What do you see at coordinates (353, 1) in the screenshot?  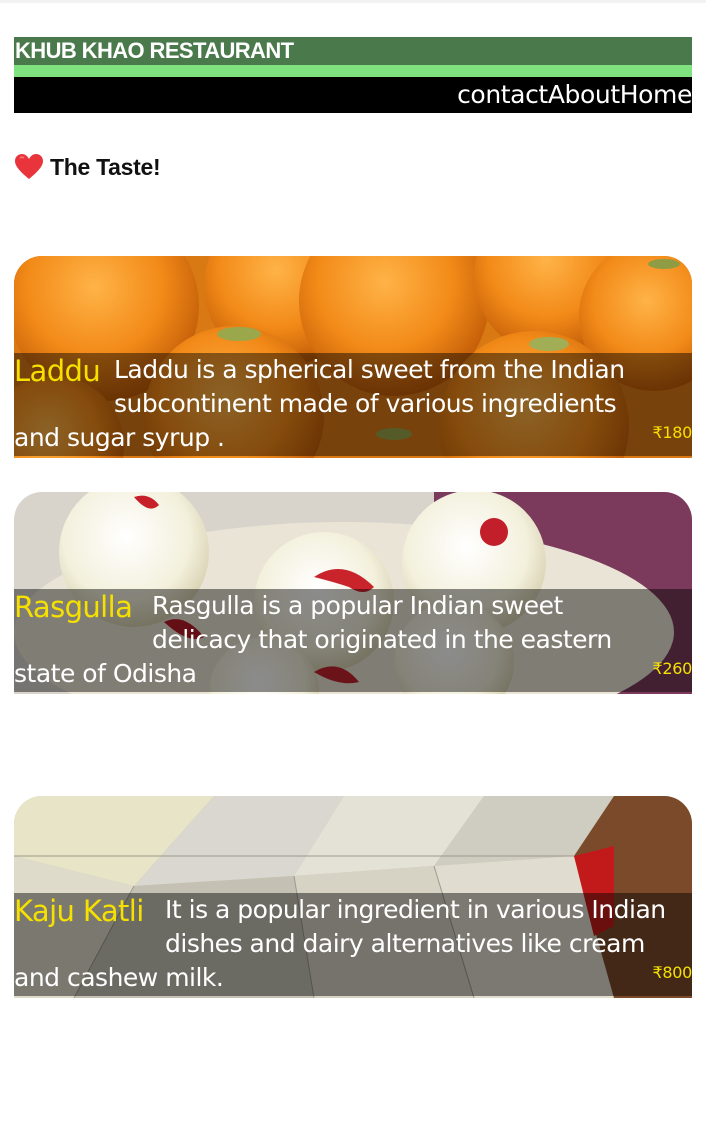 I see `top-strip` at bounding box center [353, 1].